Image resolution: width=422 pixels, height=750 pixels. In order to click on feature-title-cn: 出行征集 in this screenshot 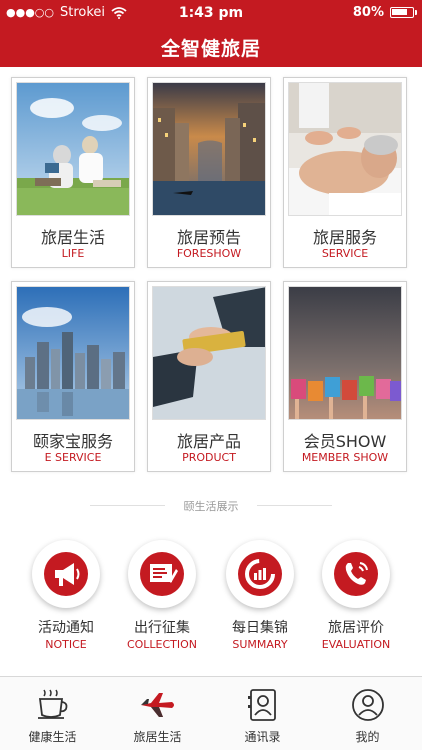, I will do `click(162, 628)`.